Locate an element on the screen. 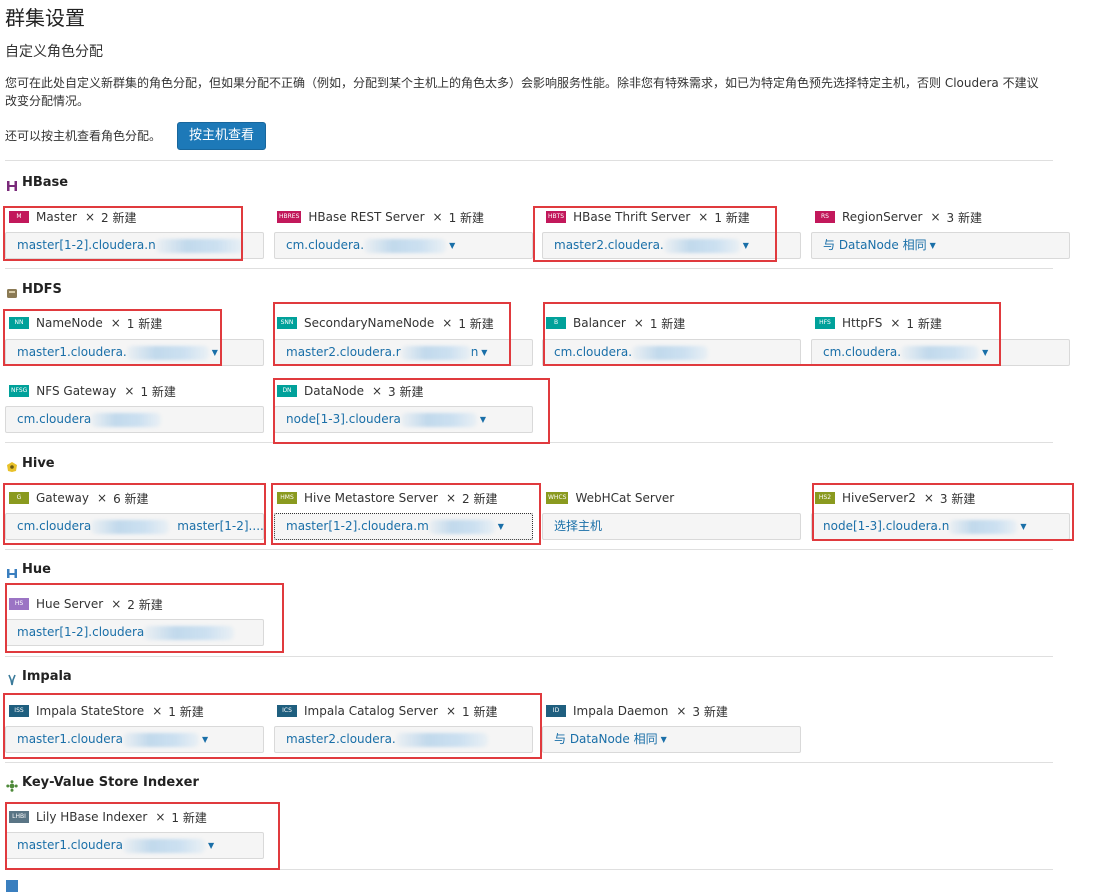 The width and height of the screenshot is (1099, 892). view-by-host-button: 按主机查看 is located at coordinates (221, 136).